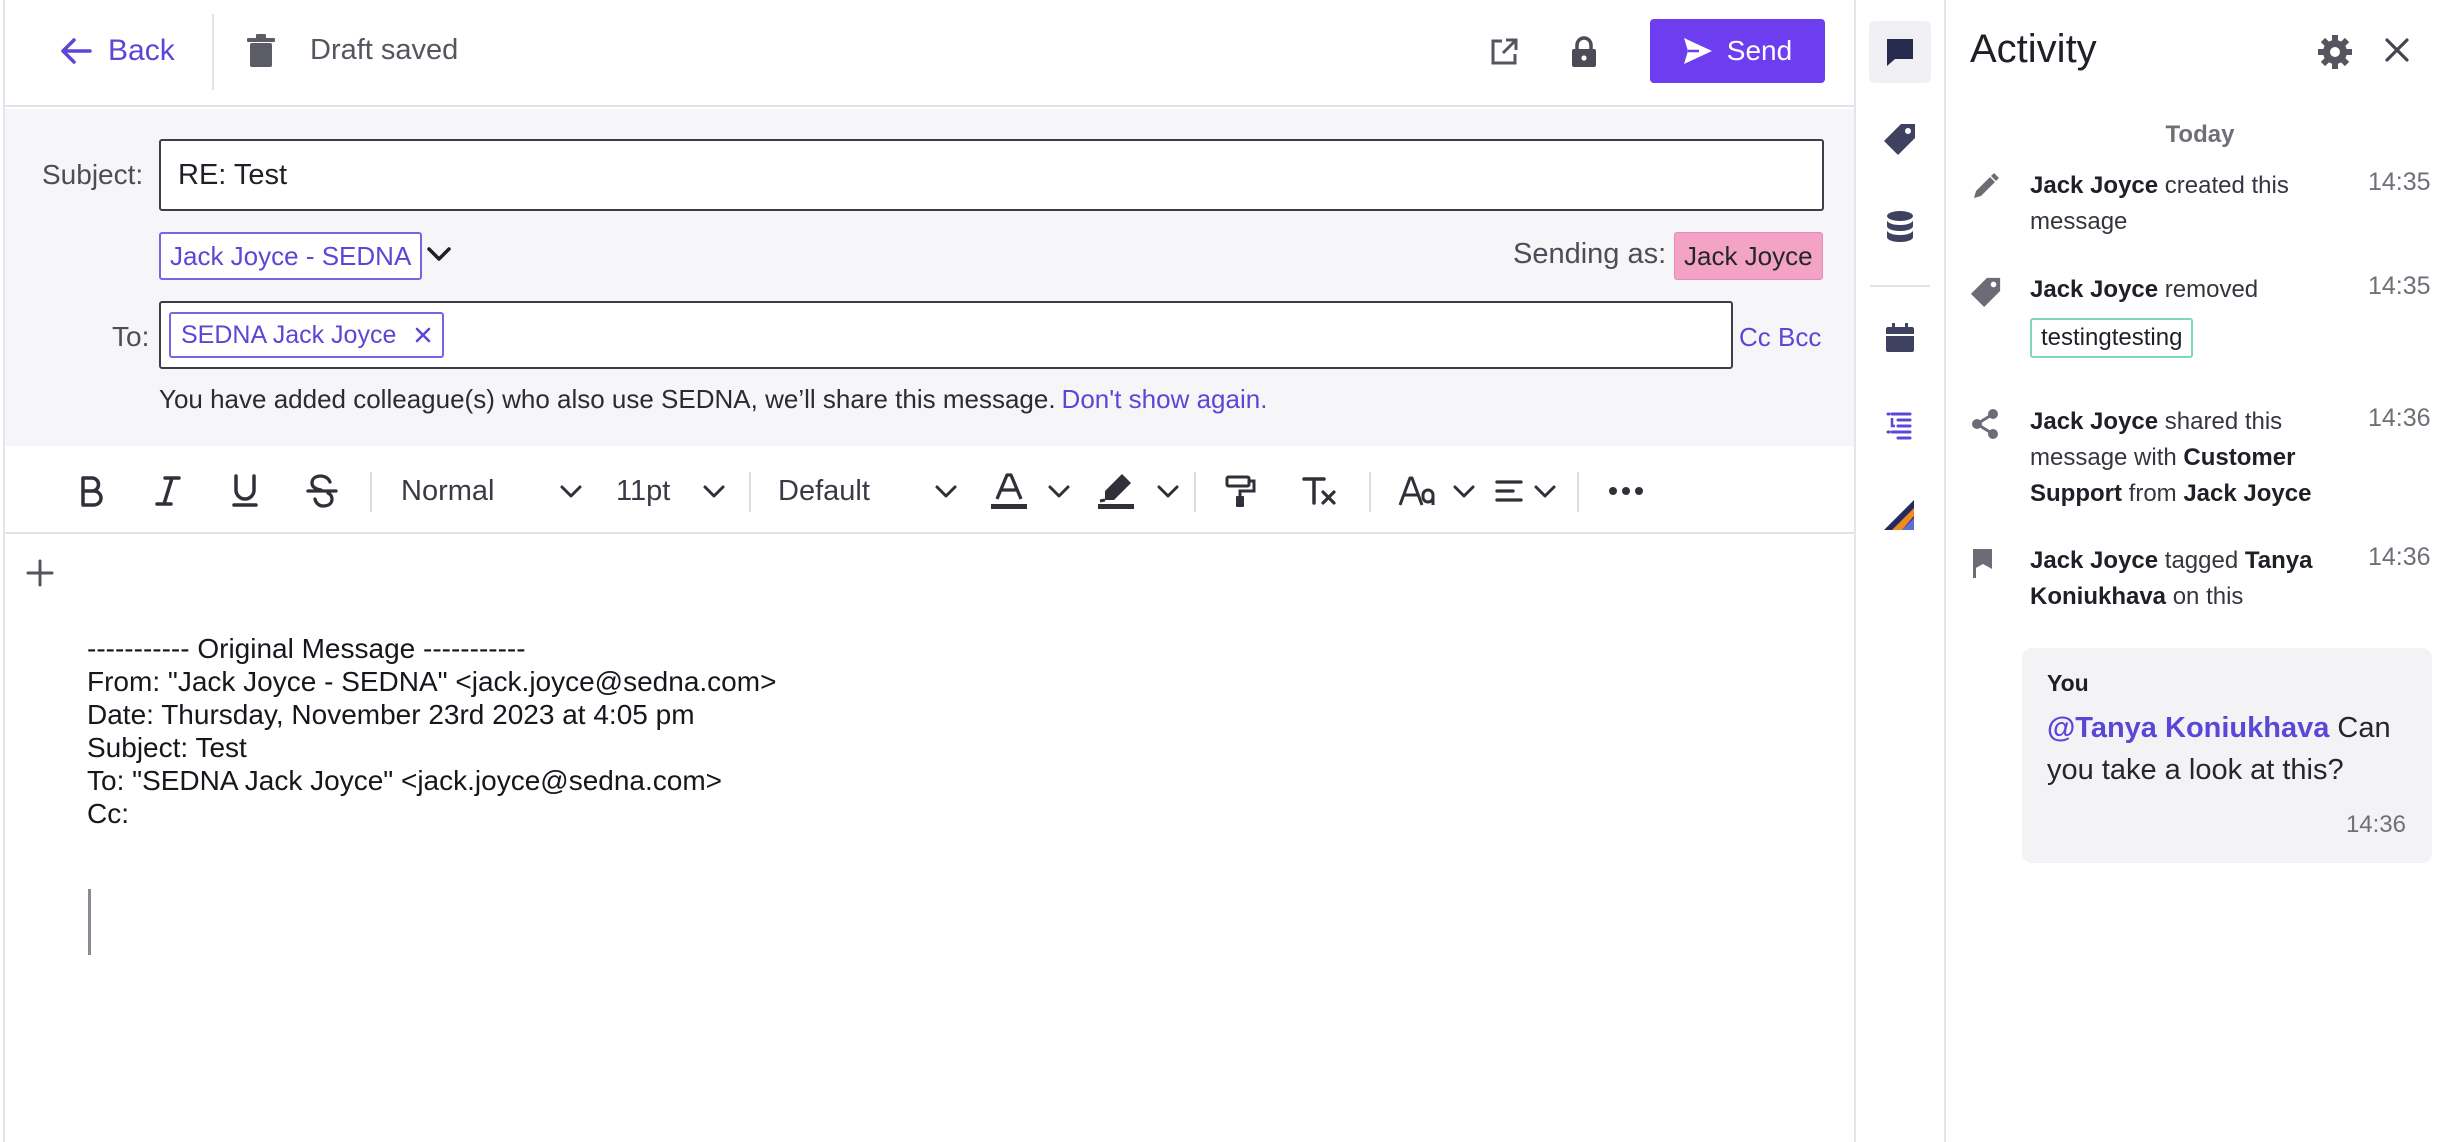 This screenshot has height=1142, width=2452. I want to click on app-logo-icon, so click(1899, 515).